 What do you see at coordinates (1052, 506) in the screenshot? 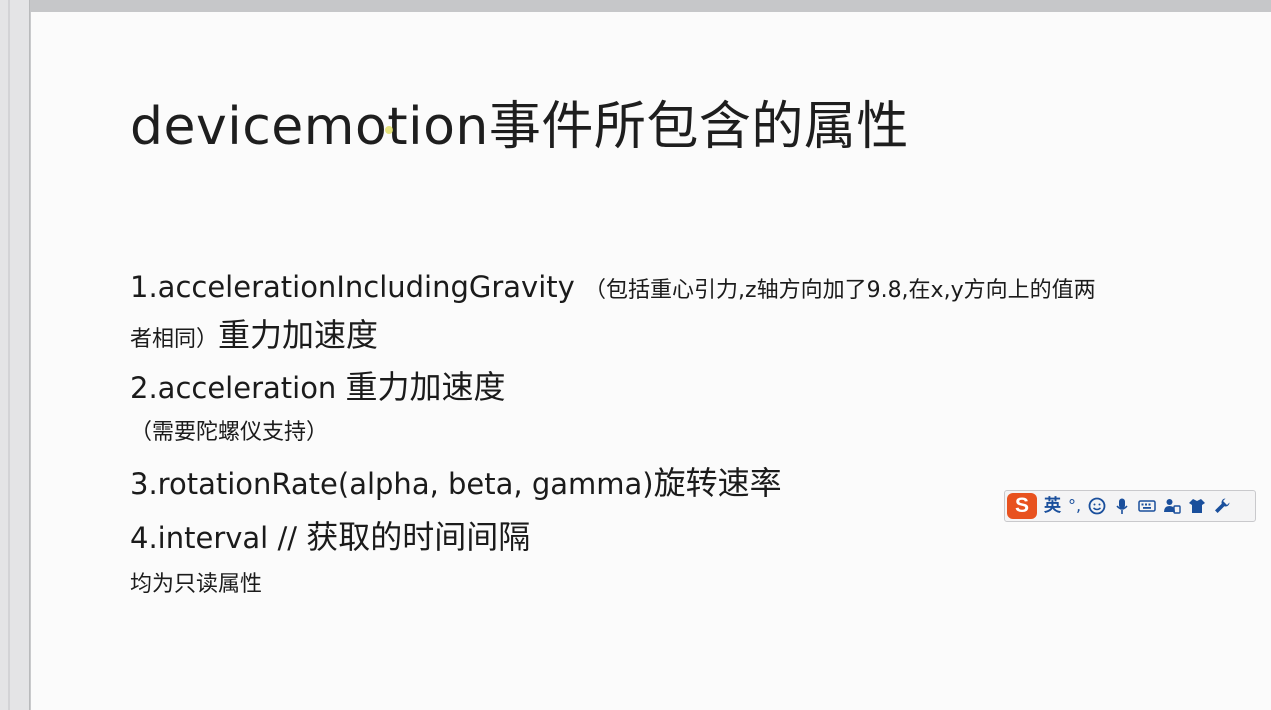
I see `ime-language-toggle: 英` at bounding box center [1052, 506].